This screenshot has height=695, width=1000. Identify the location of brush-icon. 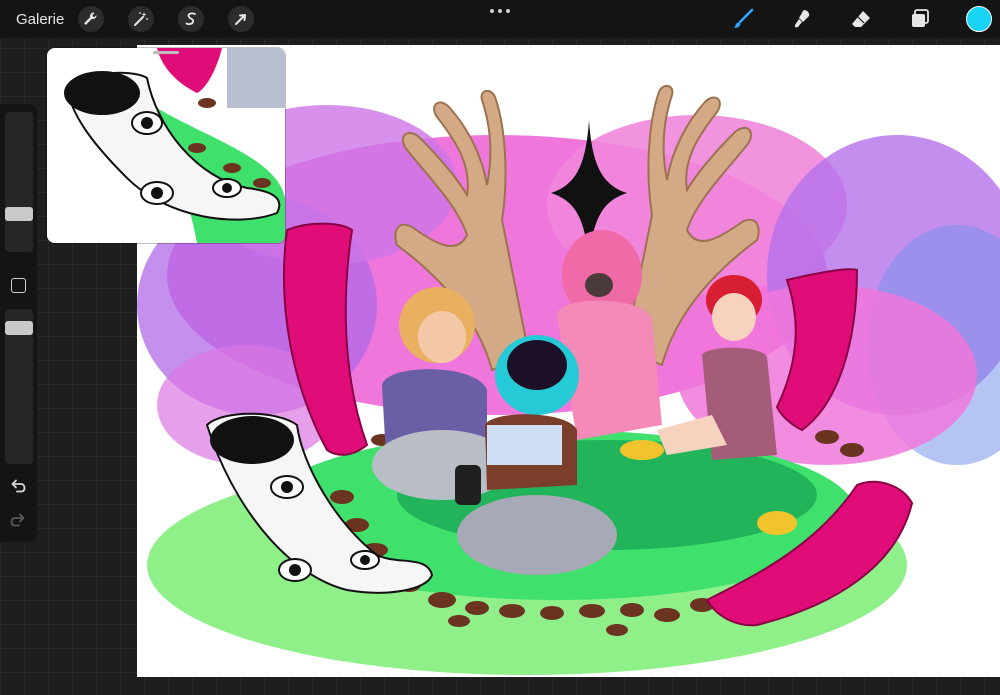
(744, 18).